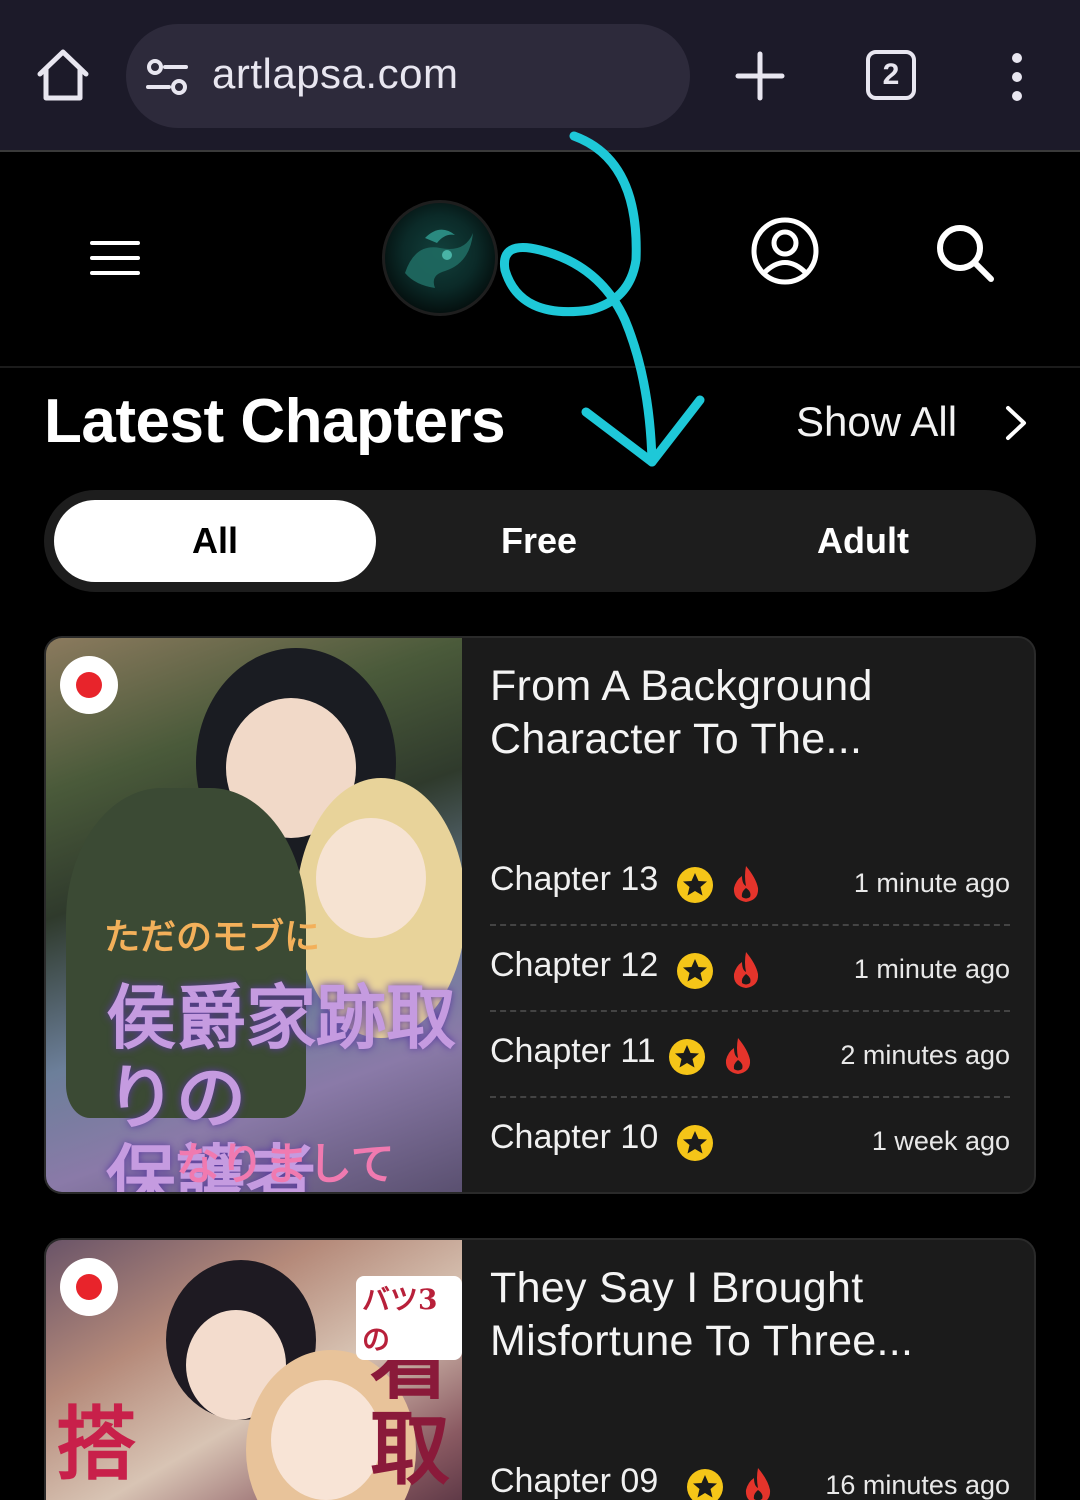 The height and width of the screenshot is (1500, 1080). I want to click on chapter-row: Chapter 09 16 minutes ago, so click(750, 1471).